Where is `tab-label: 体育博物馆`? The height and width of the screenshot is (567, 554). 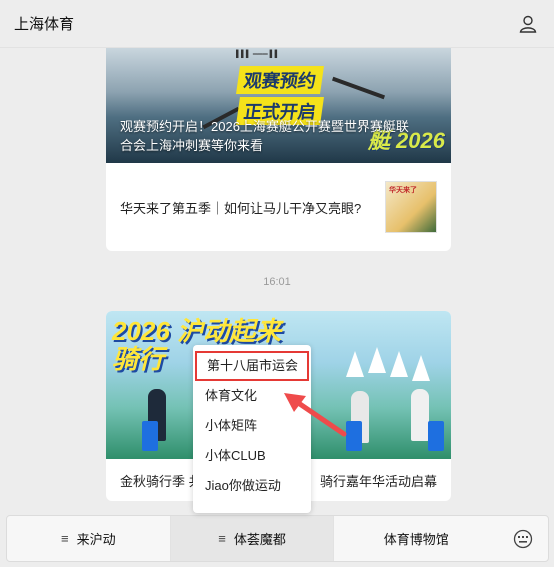
tab-label: 体育博物馆 is located at coordinates (416, 539).